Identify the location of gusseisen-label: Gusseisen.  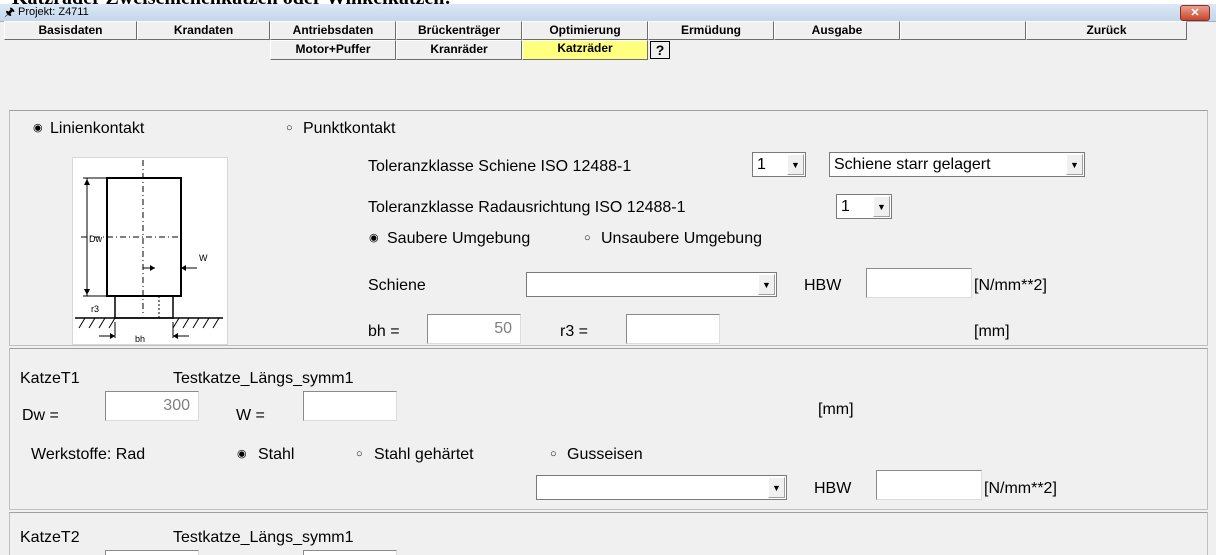
(605, 454).